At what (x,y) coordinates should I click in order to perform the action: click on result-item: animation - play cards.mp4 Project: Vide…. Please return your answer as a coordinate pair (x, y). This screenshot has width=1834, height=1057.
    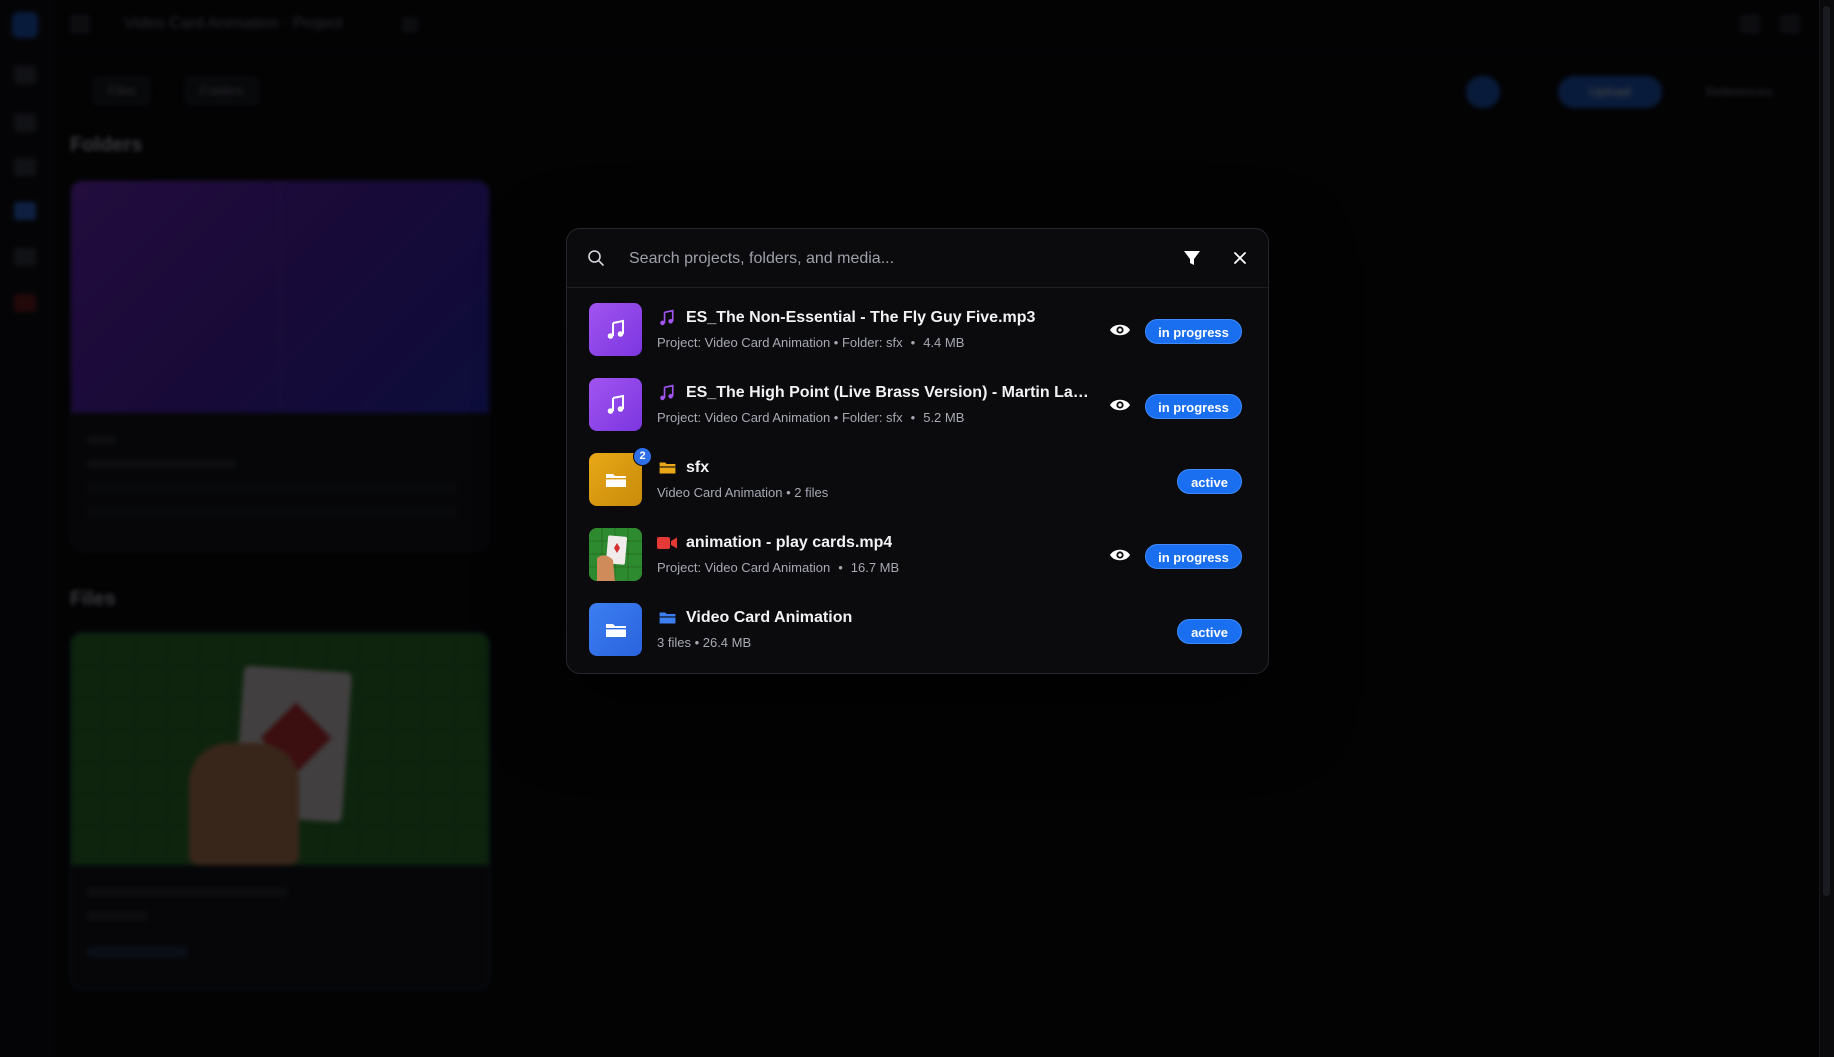
    Looking at the image, I should click on (917, 549).